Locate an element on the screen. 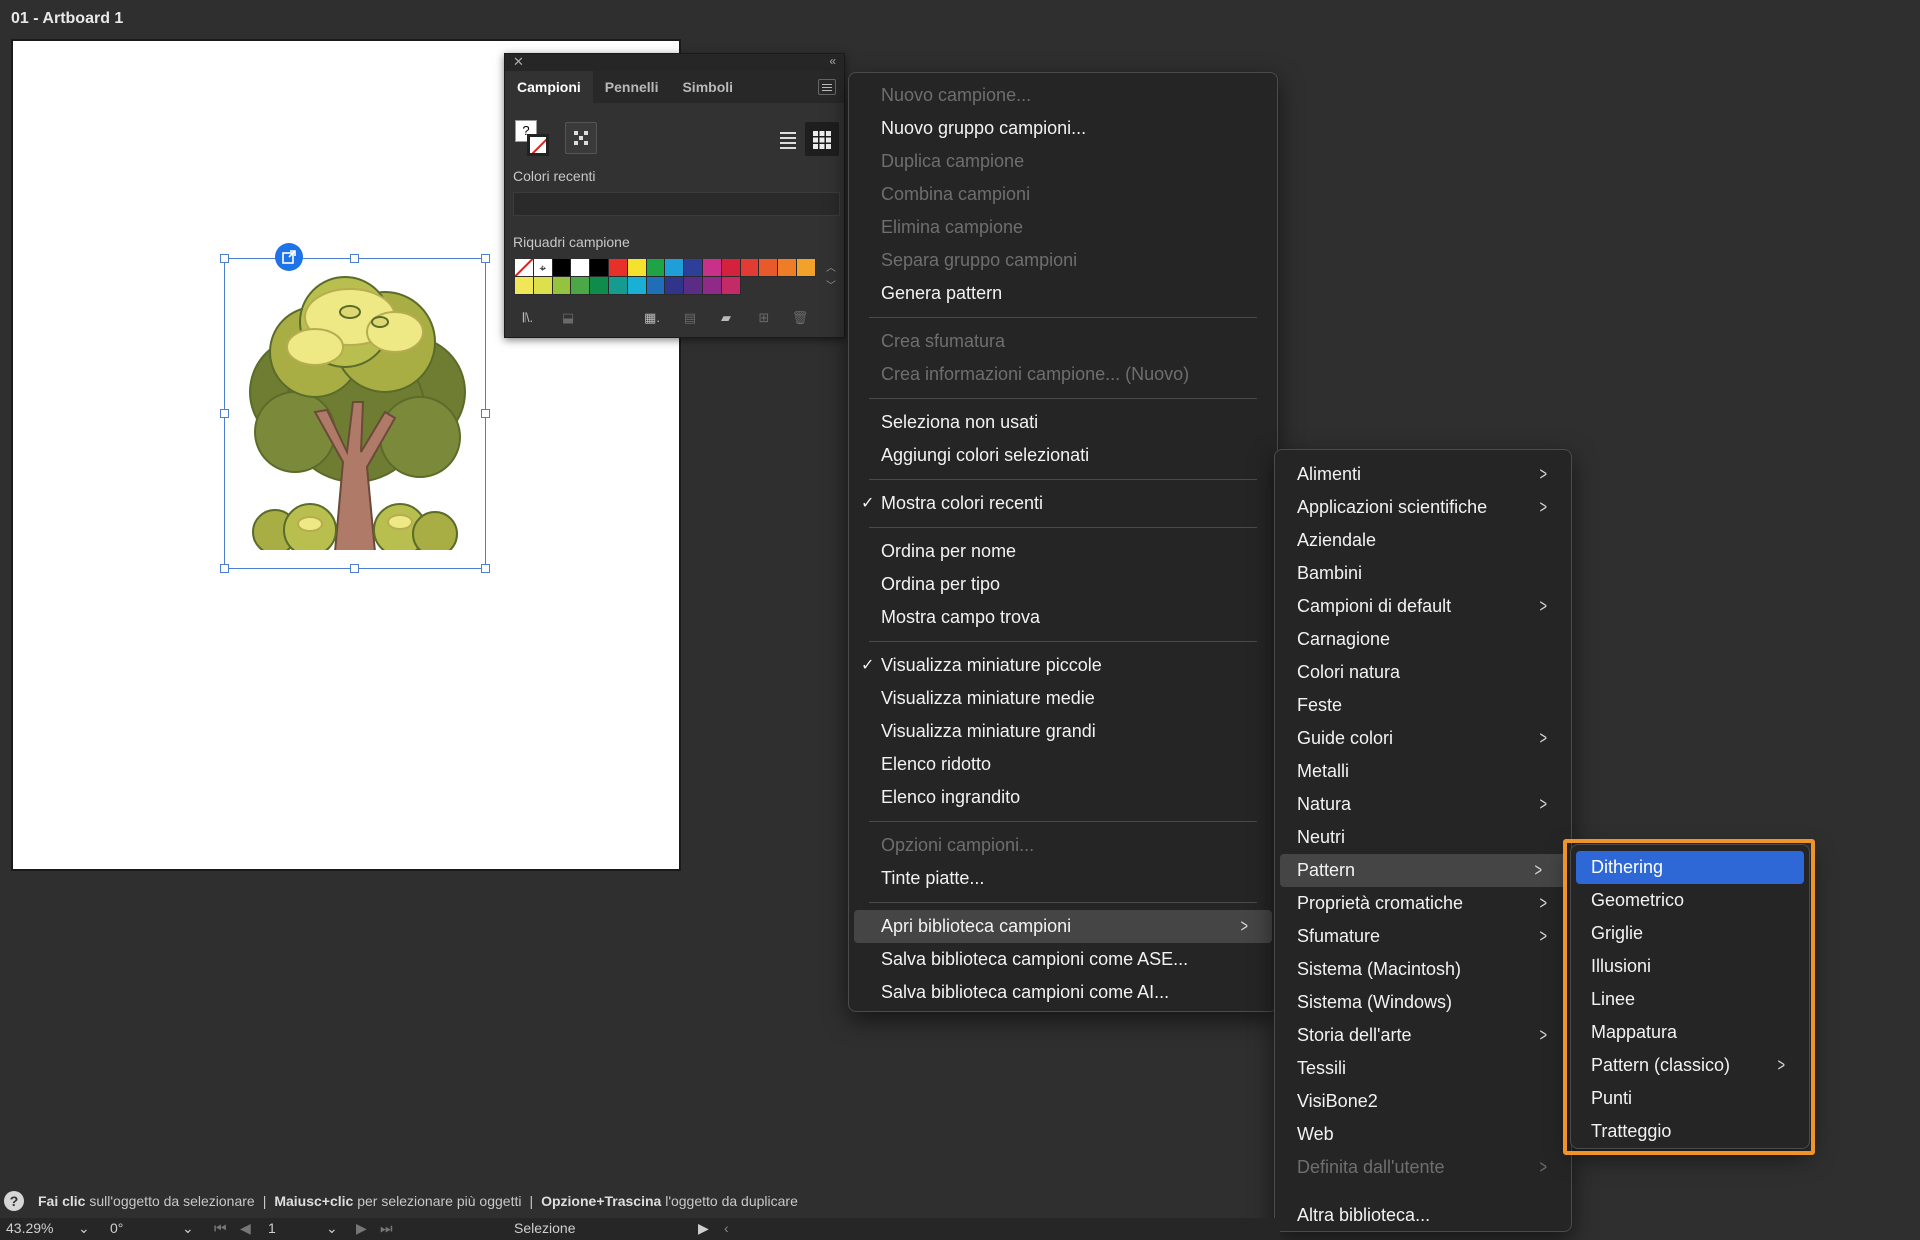  tab-pennelli: Pennelli is located at coordinates (632, 87).